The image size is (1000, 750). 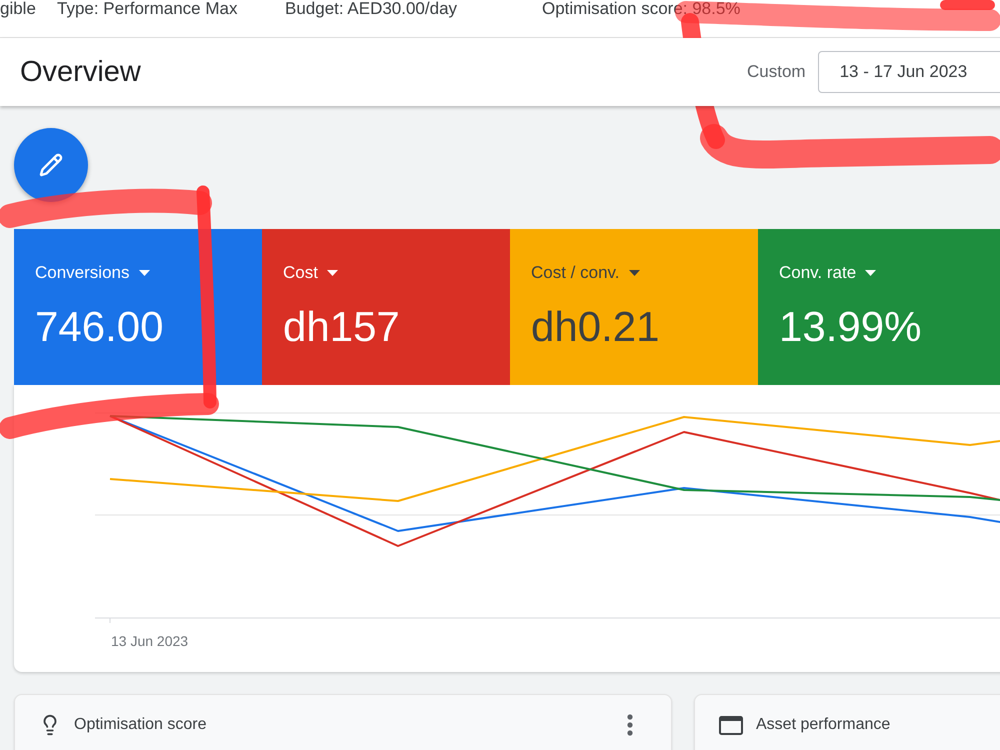 I want to click on card-title: Asset performance, so click(x=823, y=725).